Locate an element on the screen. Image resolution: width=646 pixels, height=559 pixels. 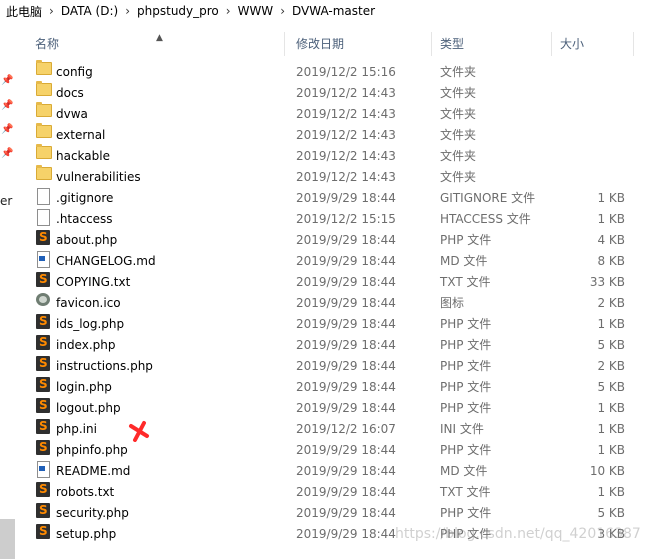
file-size: 10 KB is located at coordinates (607, 471).